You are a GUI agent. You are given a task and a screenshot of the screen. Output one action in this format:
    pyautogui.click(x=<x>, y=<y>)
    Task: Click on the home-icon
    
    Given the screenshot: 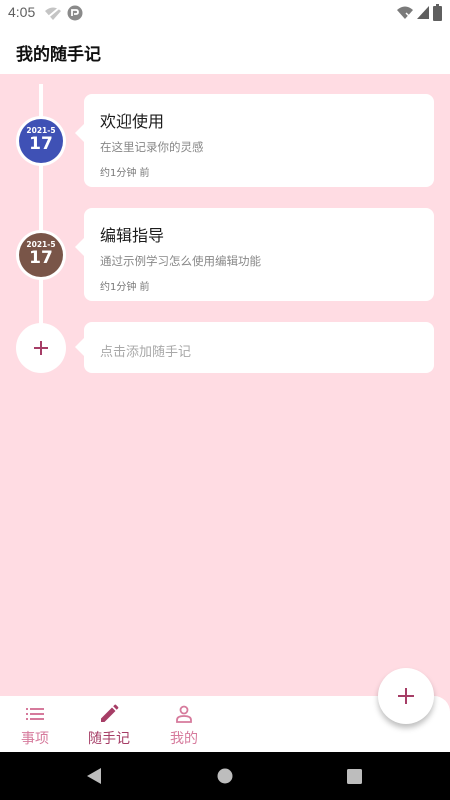 What is the action you would take?
    pyautogui.click(x=225, y=776)
    